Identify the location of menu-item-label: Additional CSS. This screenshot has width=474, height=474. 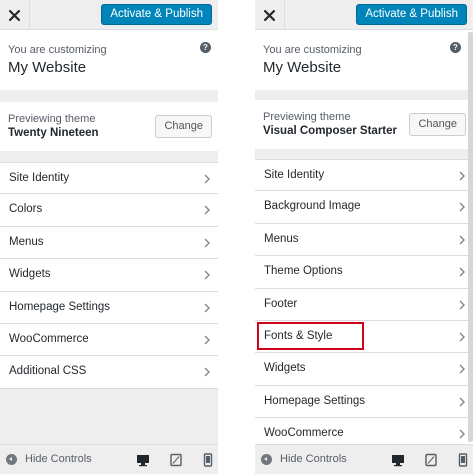
(48, 371).